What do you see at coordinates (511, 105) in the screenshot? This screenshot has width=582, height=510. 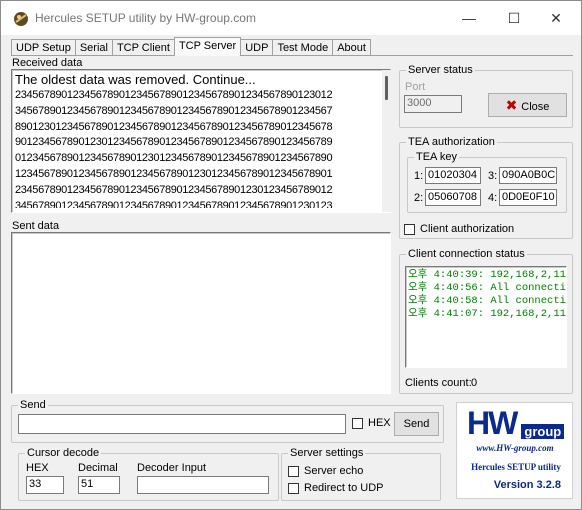 I see `close-x-icon: ✖` at bounding box center [511, 105].